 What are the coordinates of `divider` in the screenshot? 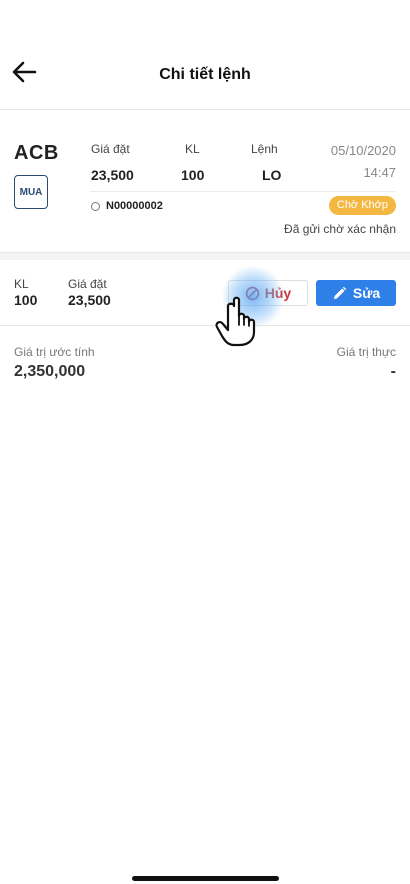 It's located at (243, 191).